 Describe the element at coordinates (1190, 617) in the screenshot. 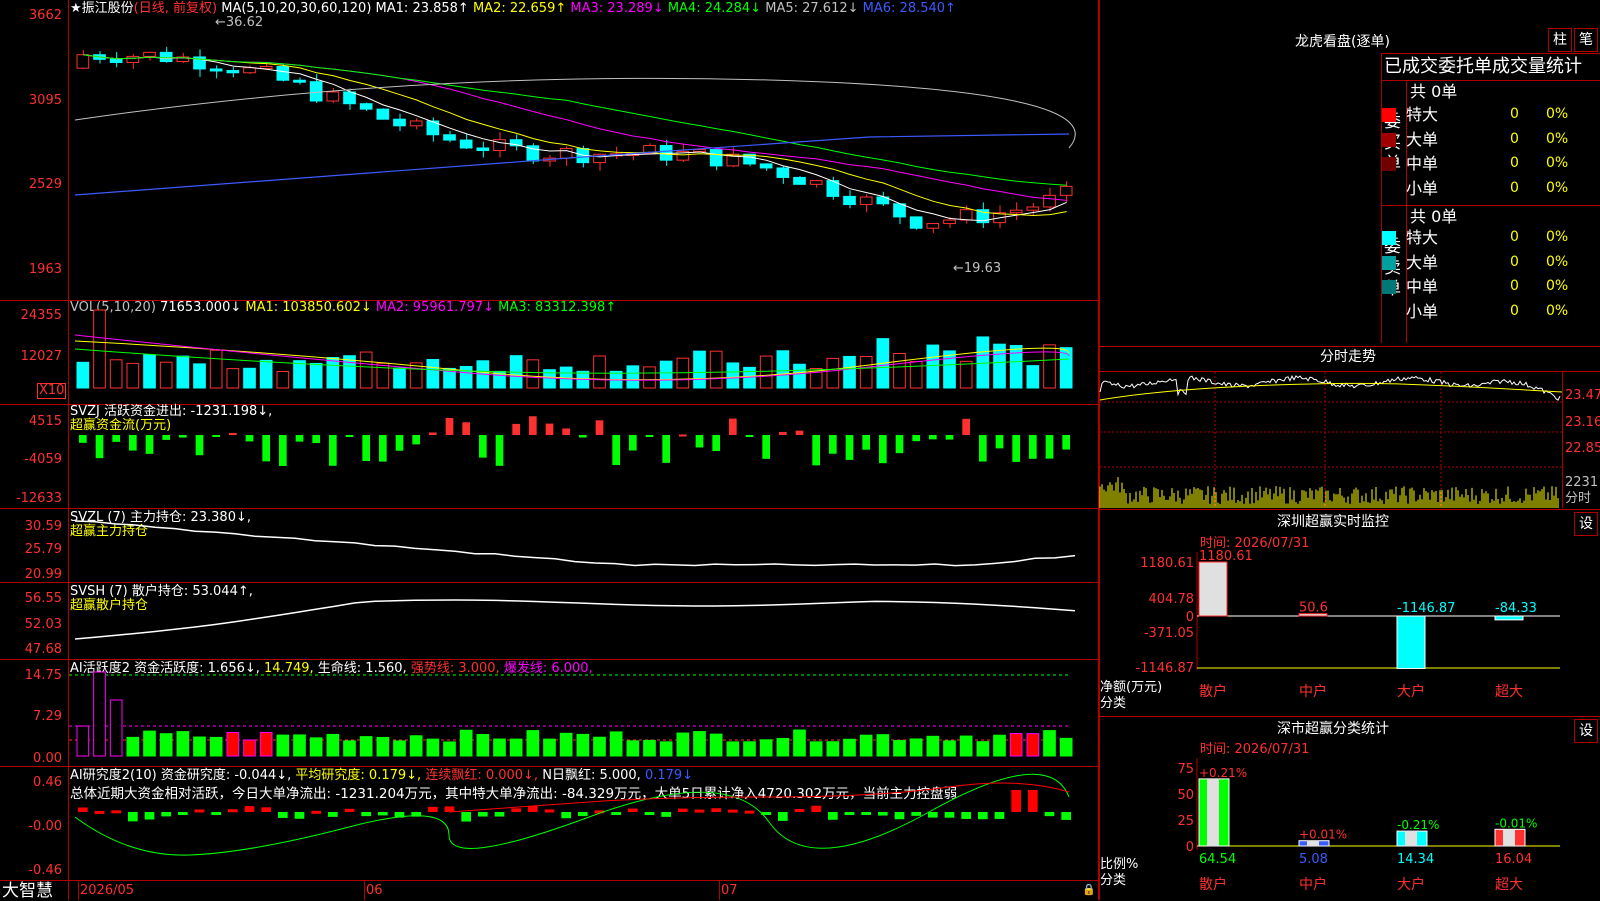

I see `sz-tick: 0` at that location.